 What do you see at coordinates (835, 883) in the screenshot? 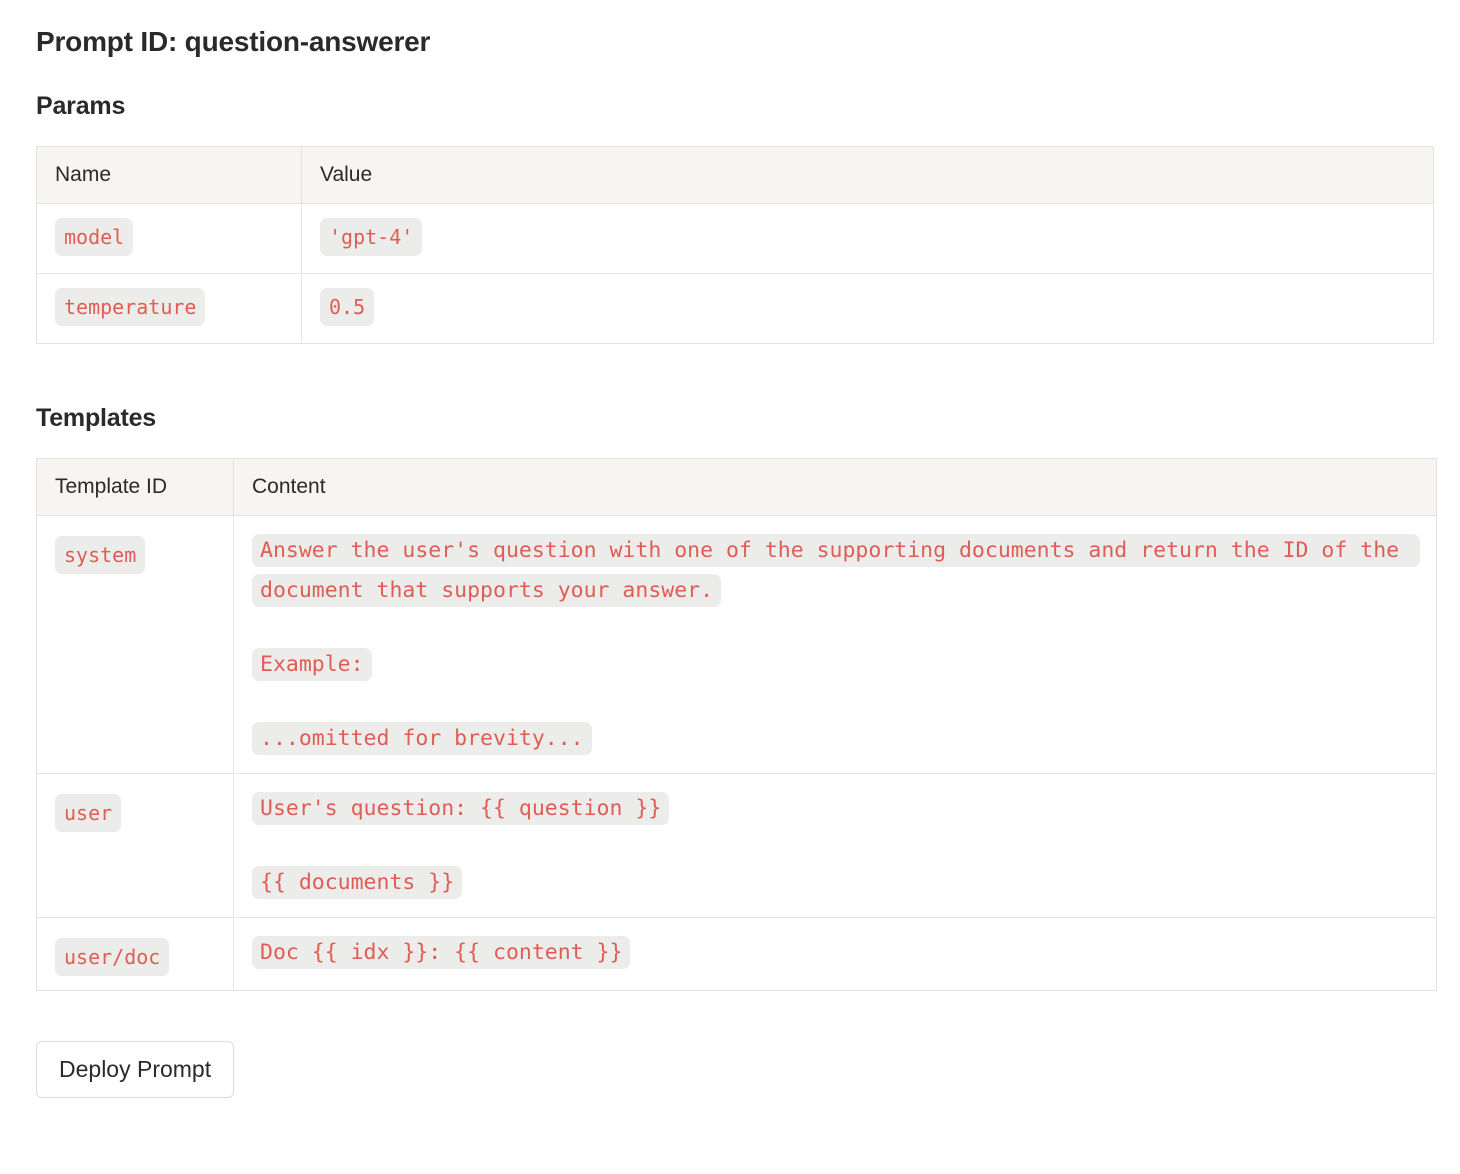
I see `template-content-block: {{ documents }}` at bounding box center [835, 883].